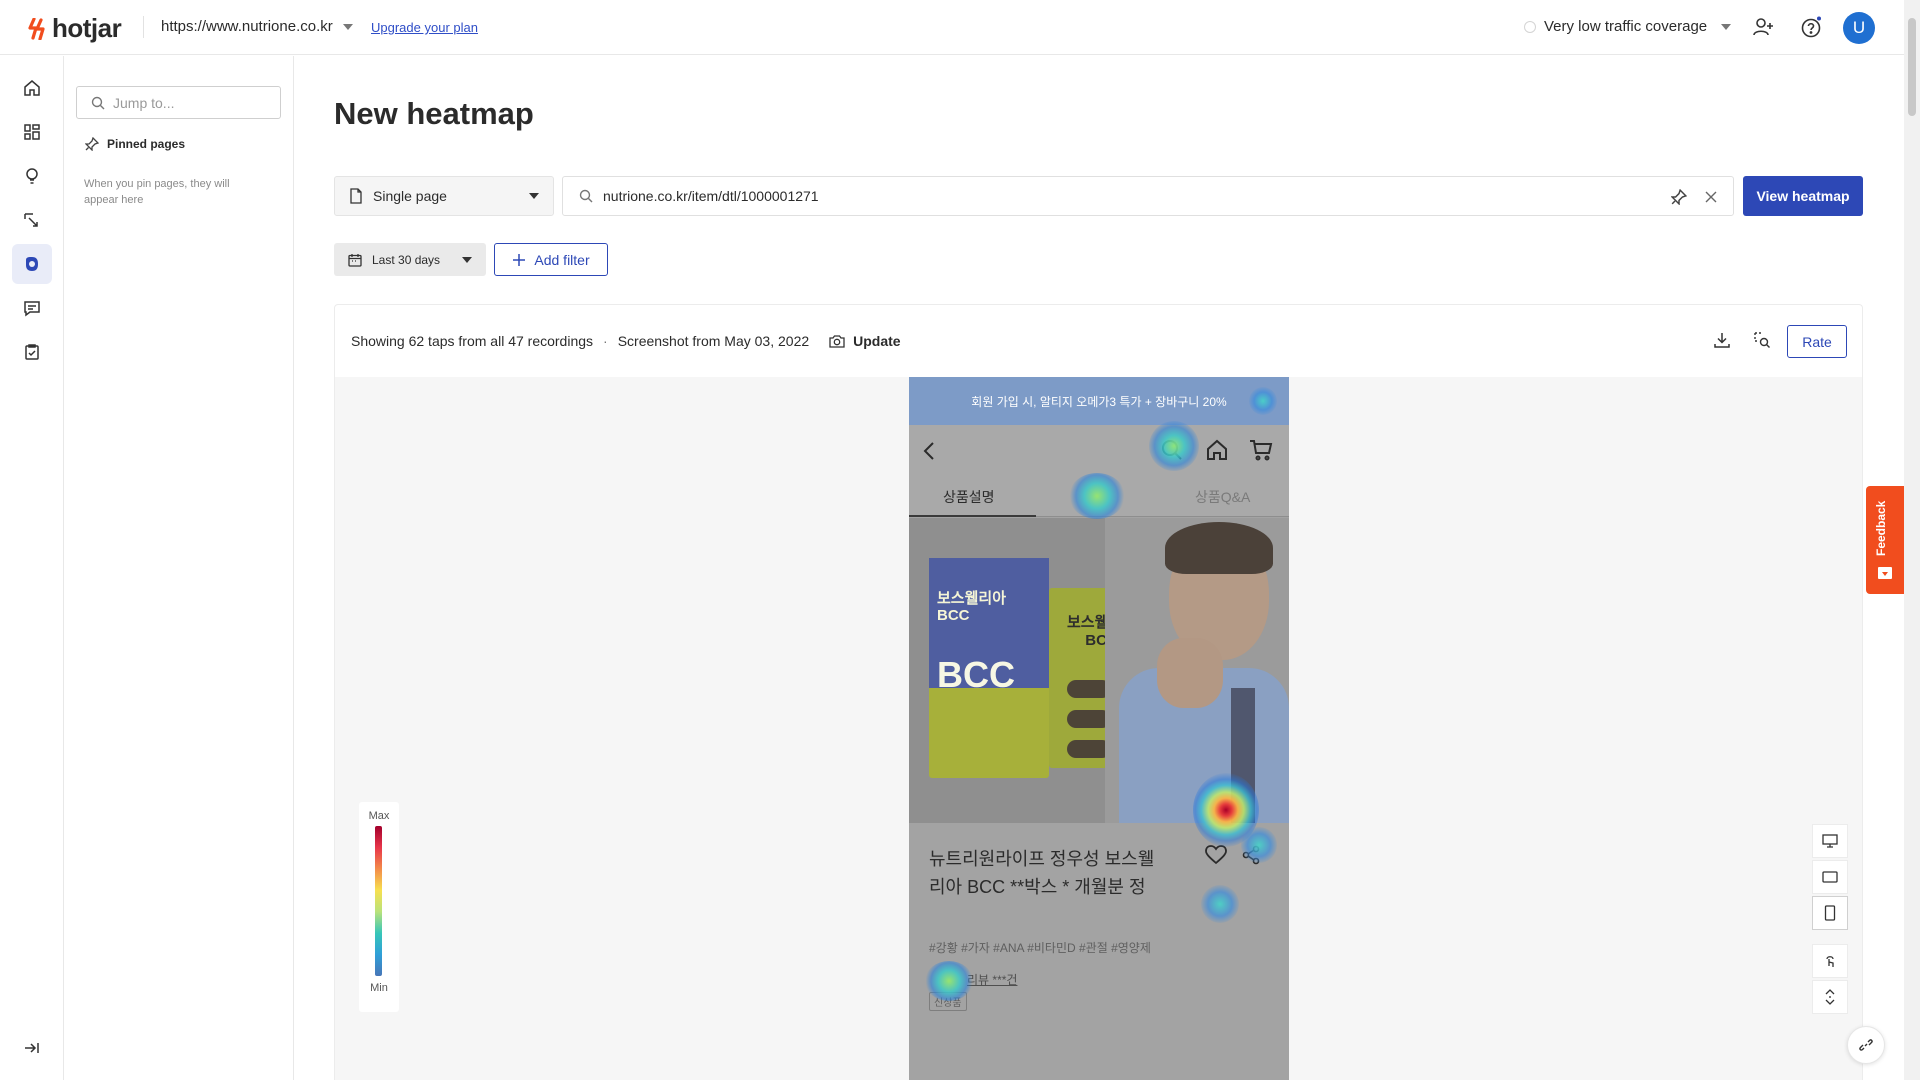 This screenshot has height=1080, width=1920. Describe the element at coordinates (1803, 196) in the screenshot. I see `view-heatmap-button: View heatmap` at that location.